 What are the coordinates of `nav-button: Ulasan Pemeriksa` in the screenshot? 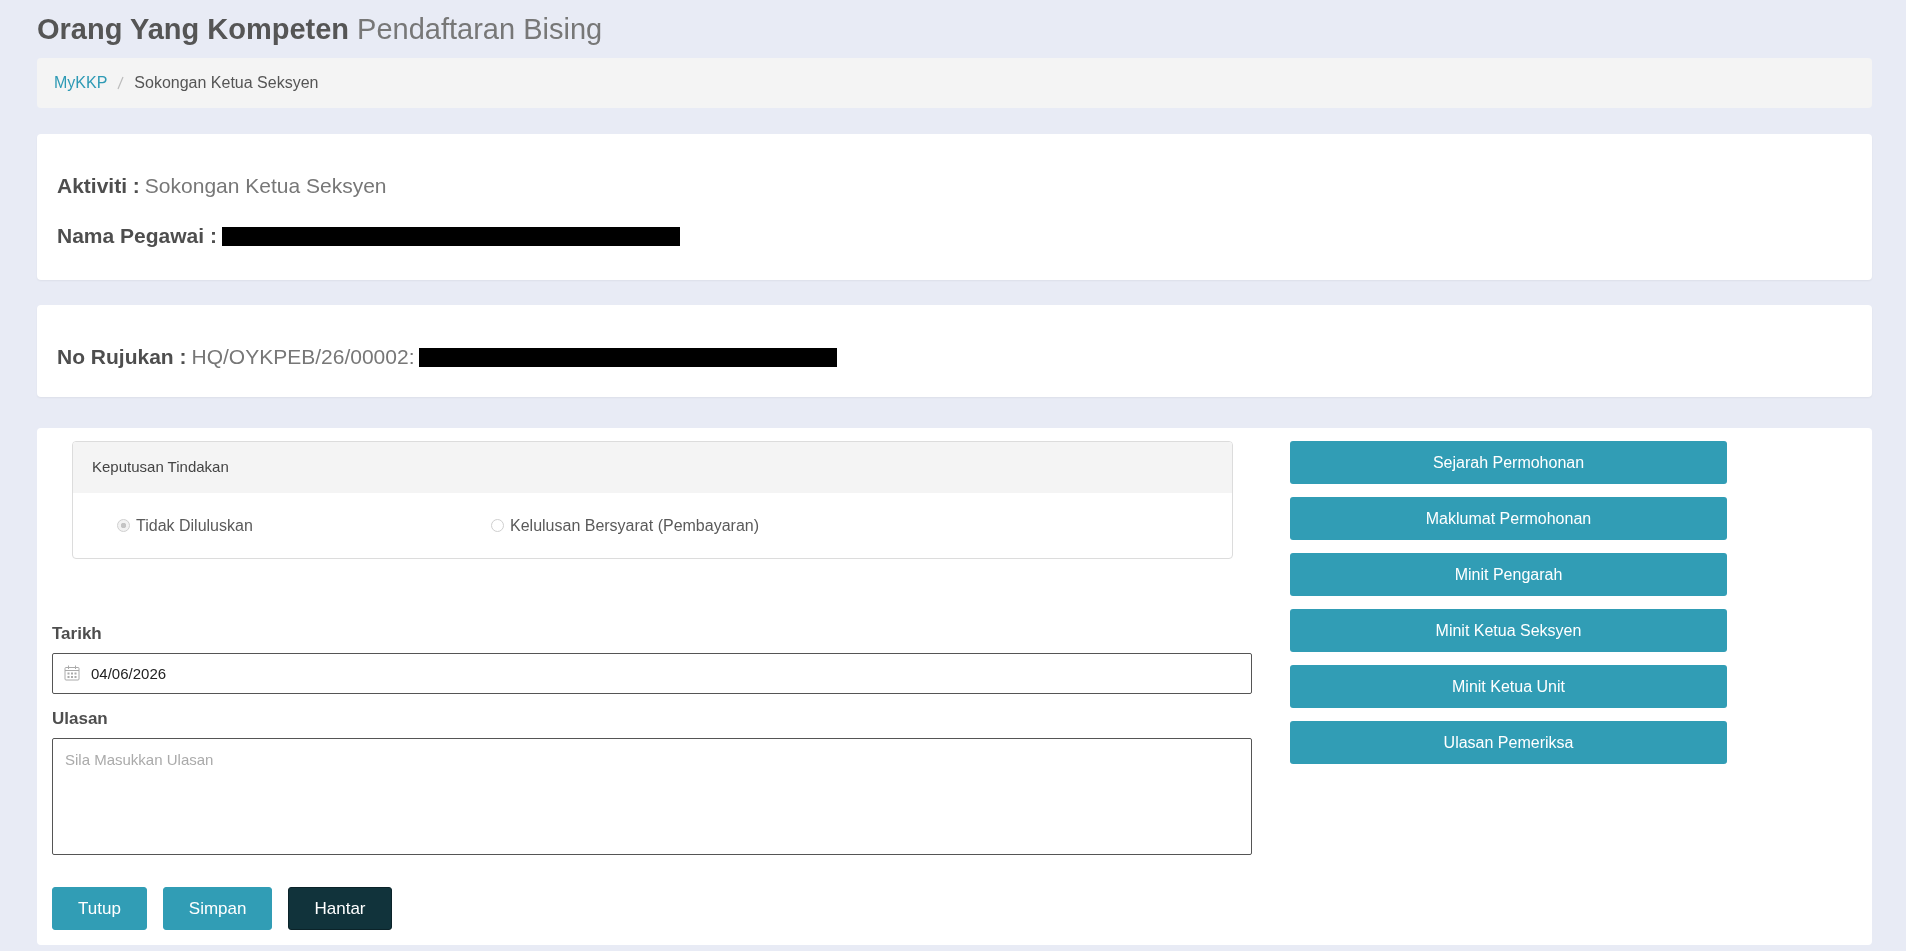 It's located at (1508, 742).